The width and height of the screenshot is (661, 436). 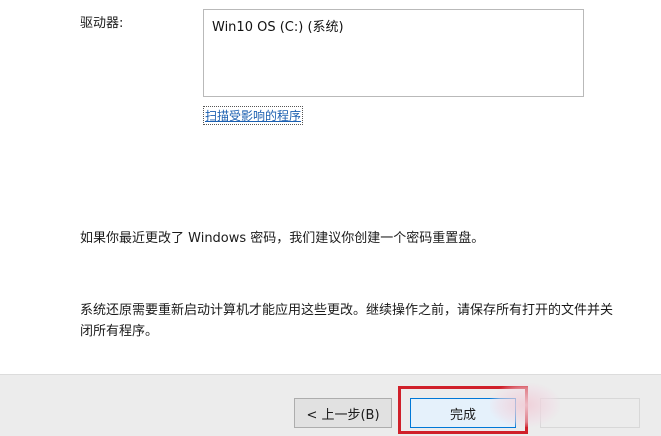 What do you see at coordinates (253, 115) in the screenshot?
I see `scan-affected-programs-link: 扫描受影响的程序` at bounding box center [253, 115].